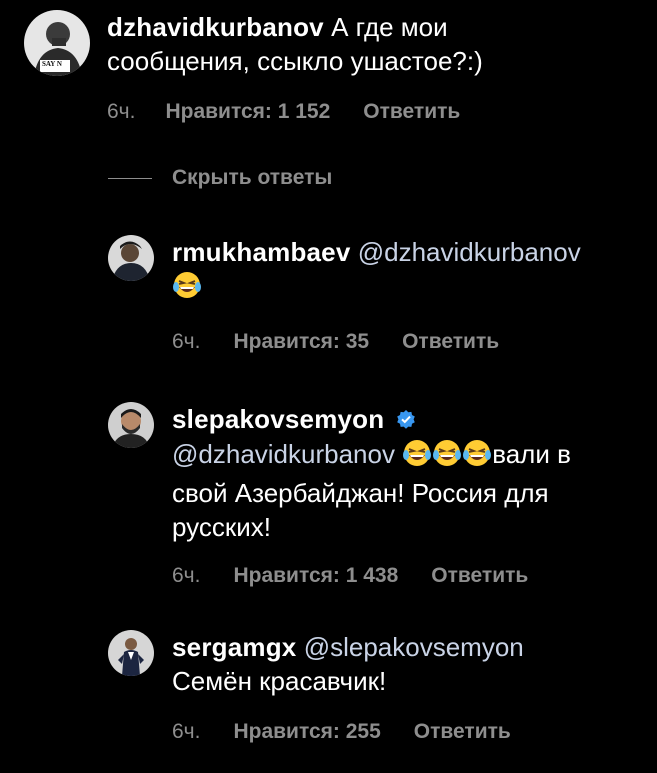 The width and height of the screenshot is (657, 773). What do you see at coordinates (306, 732) in the screenshot?
I see `reply-likes: Нравится: 255` at bounding box center [306, 732].